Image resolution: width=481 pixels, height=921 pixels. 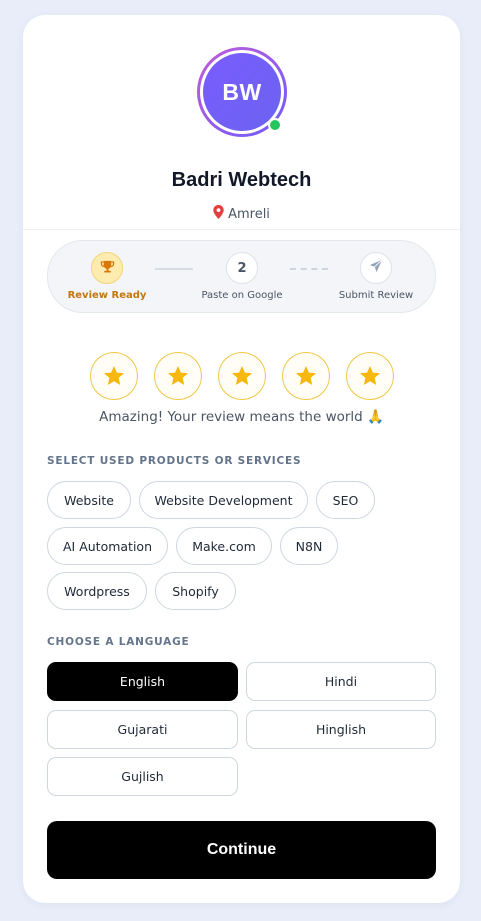 I want to click on step-1-label: Review Ready, so click(x=107, y=295).